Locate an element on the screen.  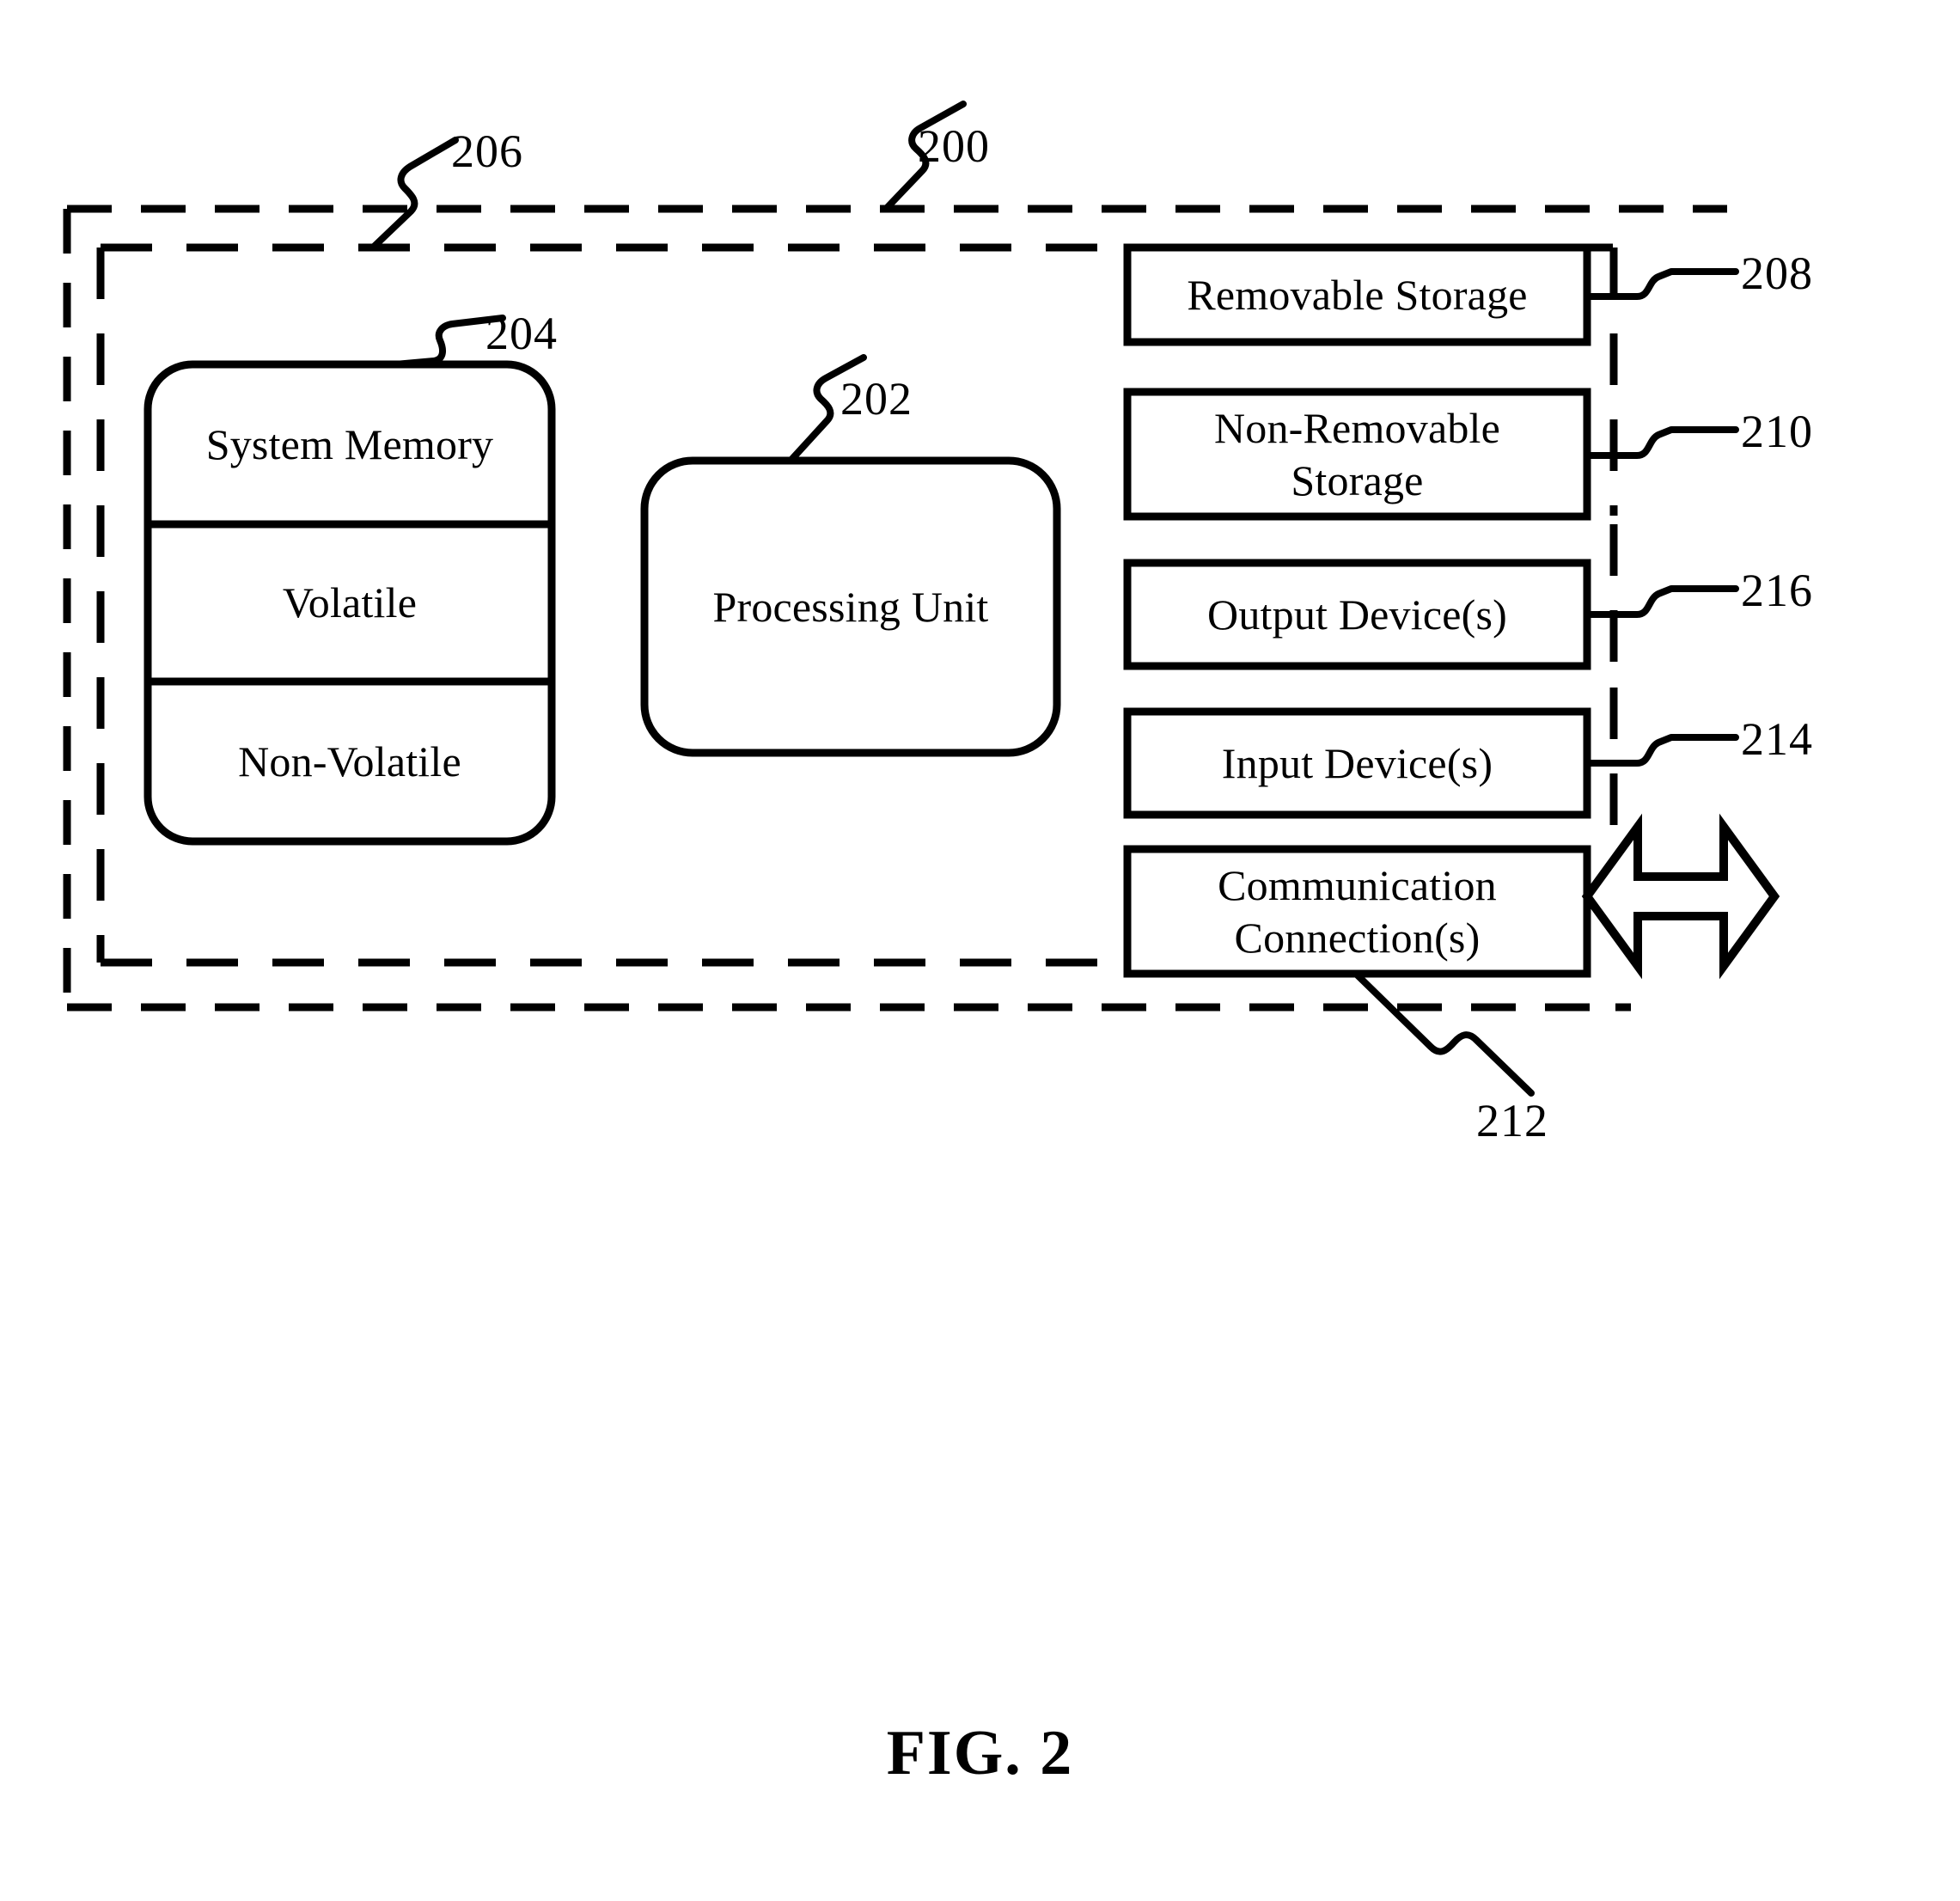
ref-numeral-204: 204 is located at coordinates (521, 333).